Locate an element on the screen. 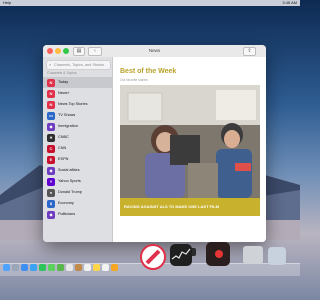 This screenshot has width=320, height=300. sidebar-item-label: Yahoo Sports is located at coordinates (69, 181).